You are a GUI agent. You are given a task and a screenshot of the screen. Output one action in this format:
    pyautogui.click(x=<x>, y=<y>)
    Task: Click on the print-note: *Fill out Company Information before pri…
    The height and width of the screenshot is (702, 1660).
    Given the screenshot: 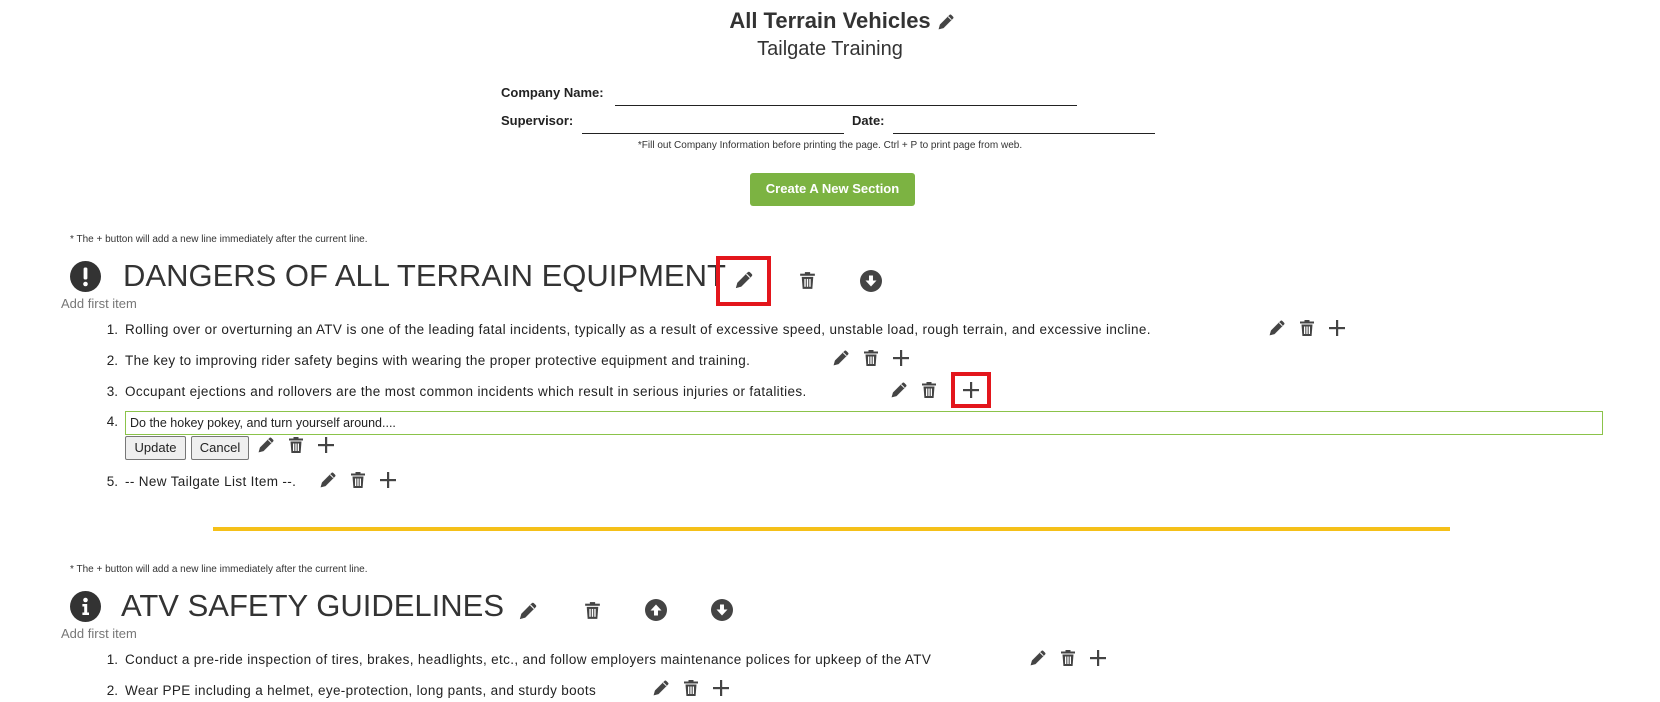 What is the action you would take?
    pyautogui.click(x=830, y=145)
    